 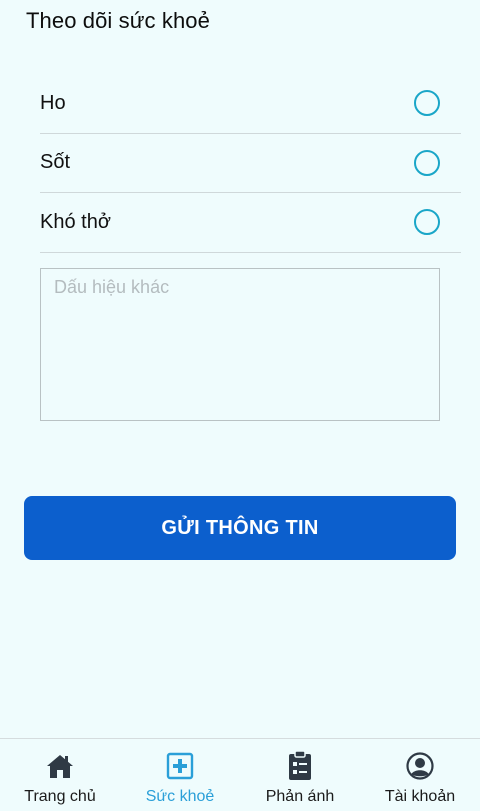 What do you see at coordinates (427, 222) in the screenshot?
I see `kho-tho-radio` at bounding box center [427, 222].